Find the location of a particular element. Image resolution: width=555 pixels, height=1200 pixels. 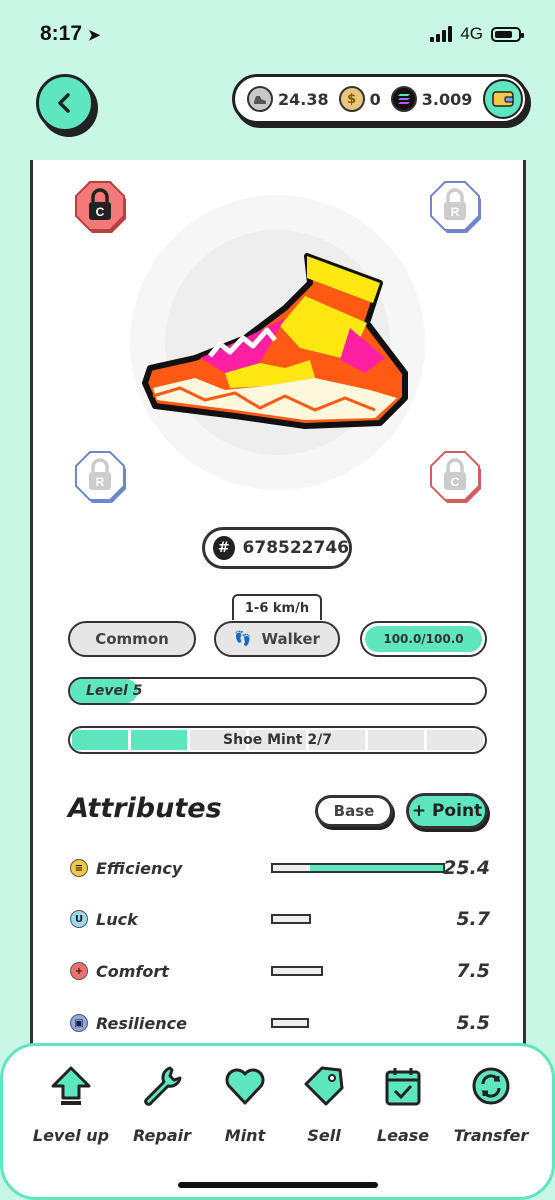

network-label: 4G is located at coordinates (471, 33).